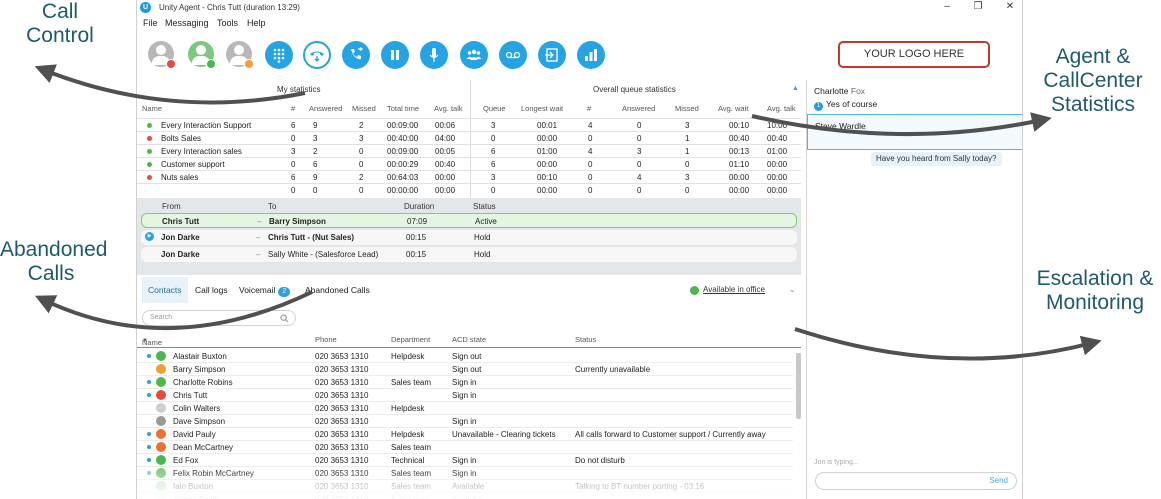 This screenshot has height=499, width=1161. Describe the element at coordinates (513, 55) in the screenshot. I see `voicemail-button` at that location.